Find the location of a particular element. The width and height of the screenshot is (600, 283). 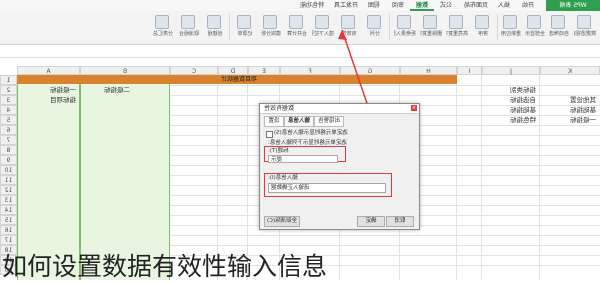

dialog-tab-input-message: 输入信息 is located at coordinates (299, 121).